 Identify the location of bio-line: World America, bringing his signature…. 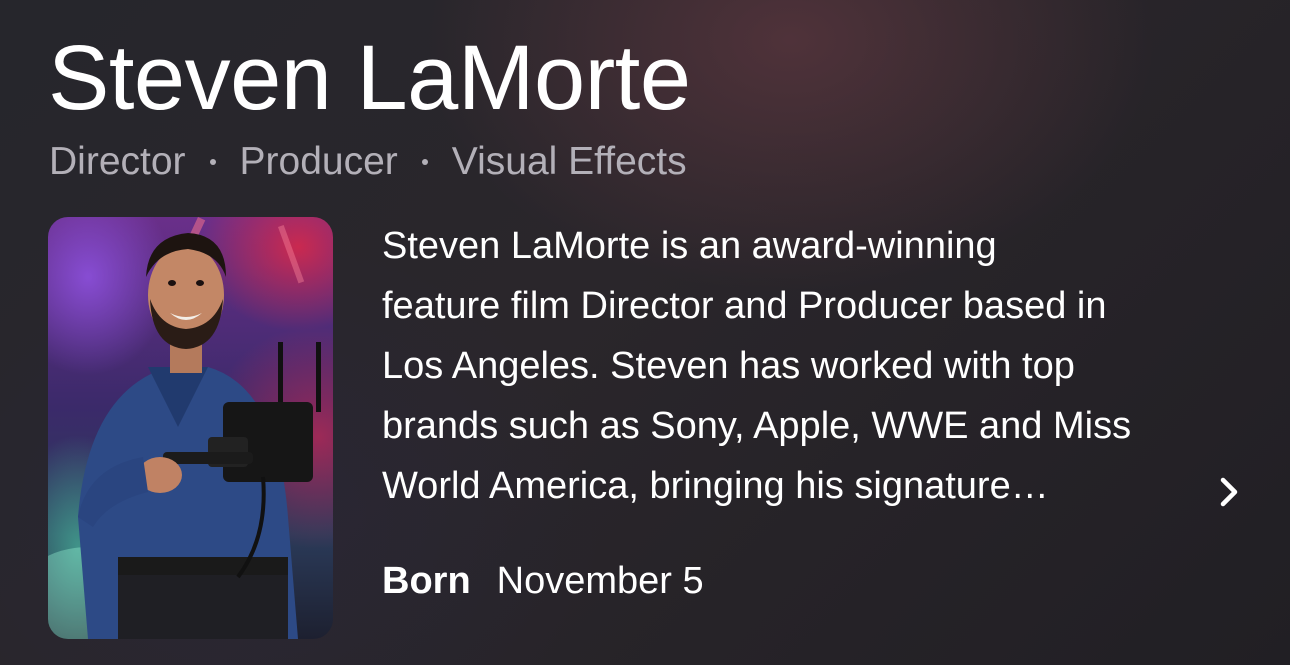
(715, 486).